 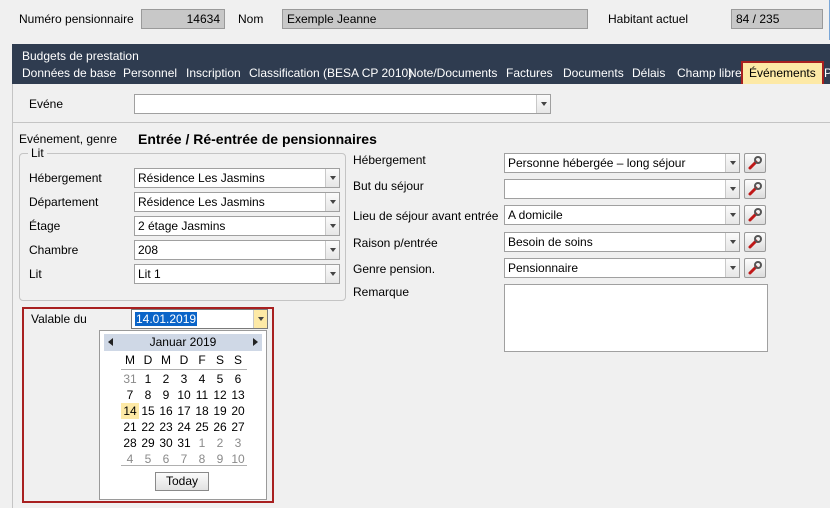 I want to click on tab-inscription: Inscription, so click(x=213, y=73).